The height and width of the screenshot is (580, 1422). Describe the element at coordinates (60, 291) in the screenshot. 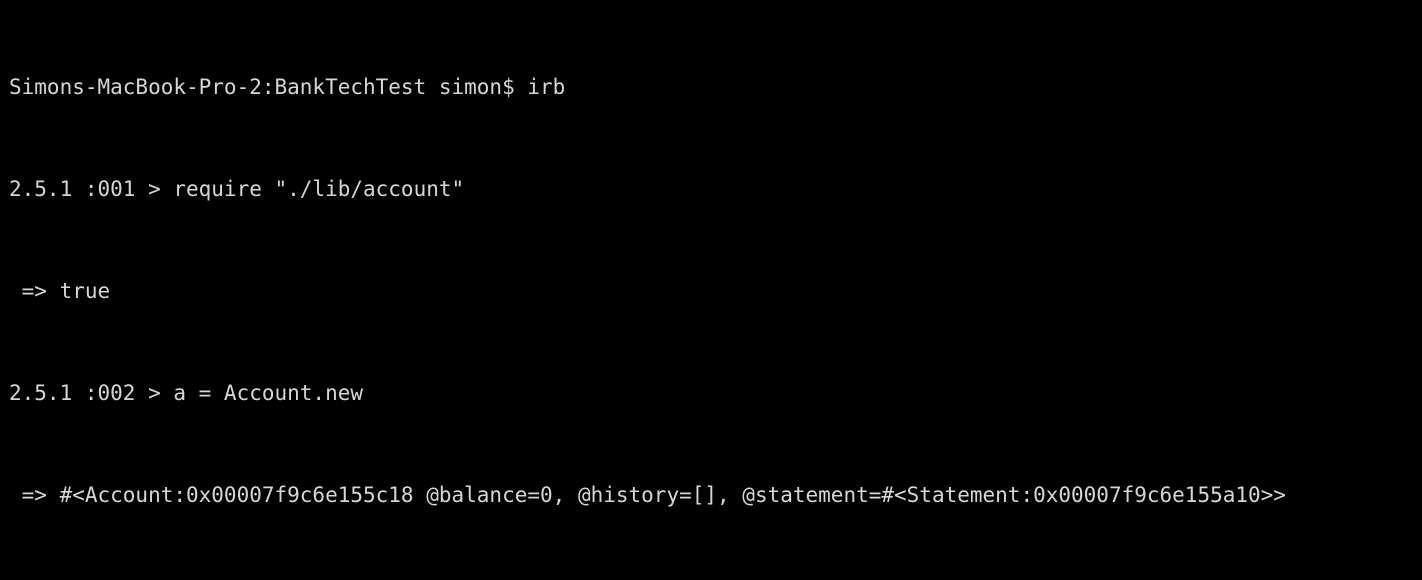

I see `terminal-line: => true` at that location.